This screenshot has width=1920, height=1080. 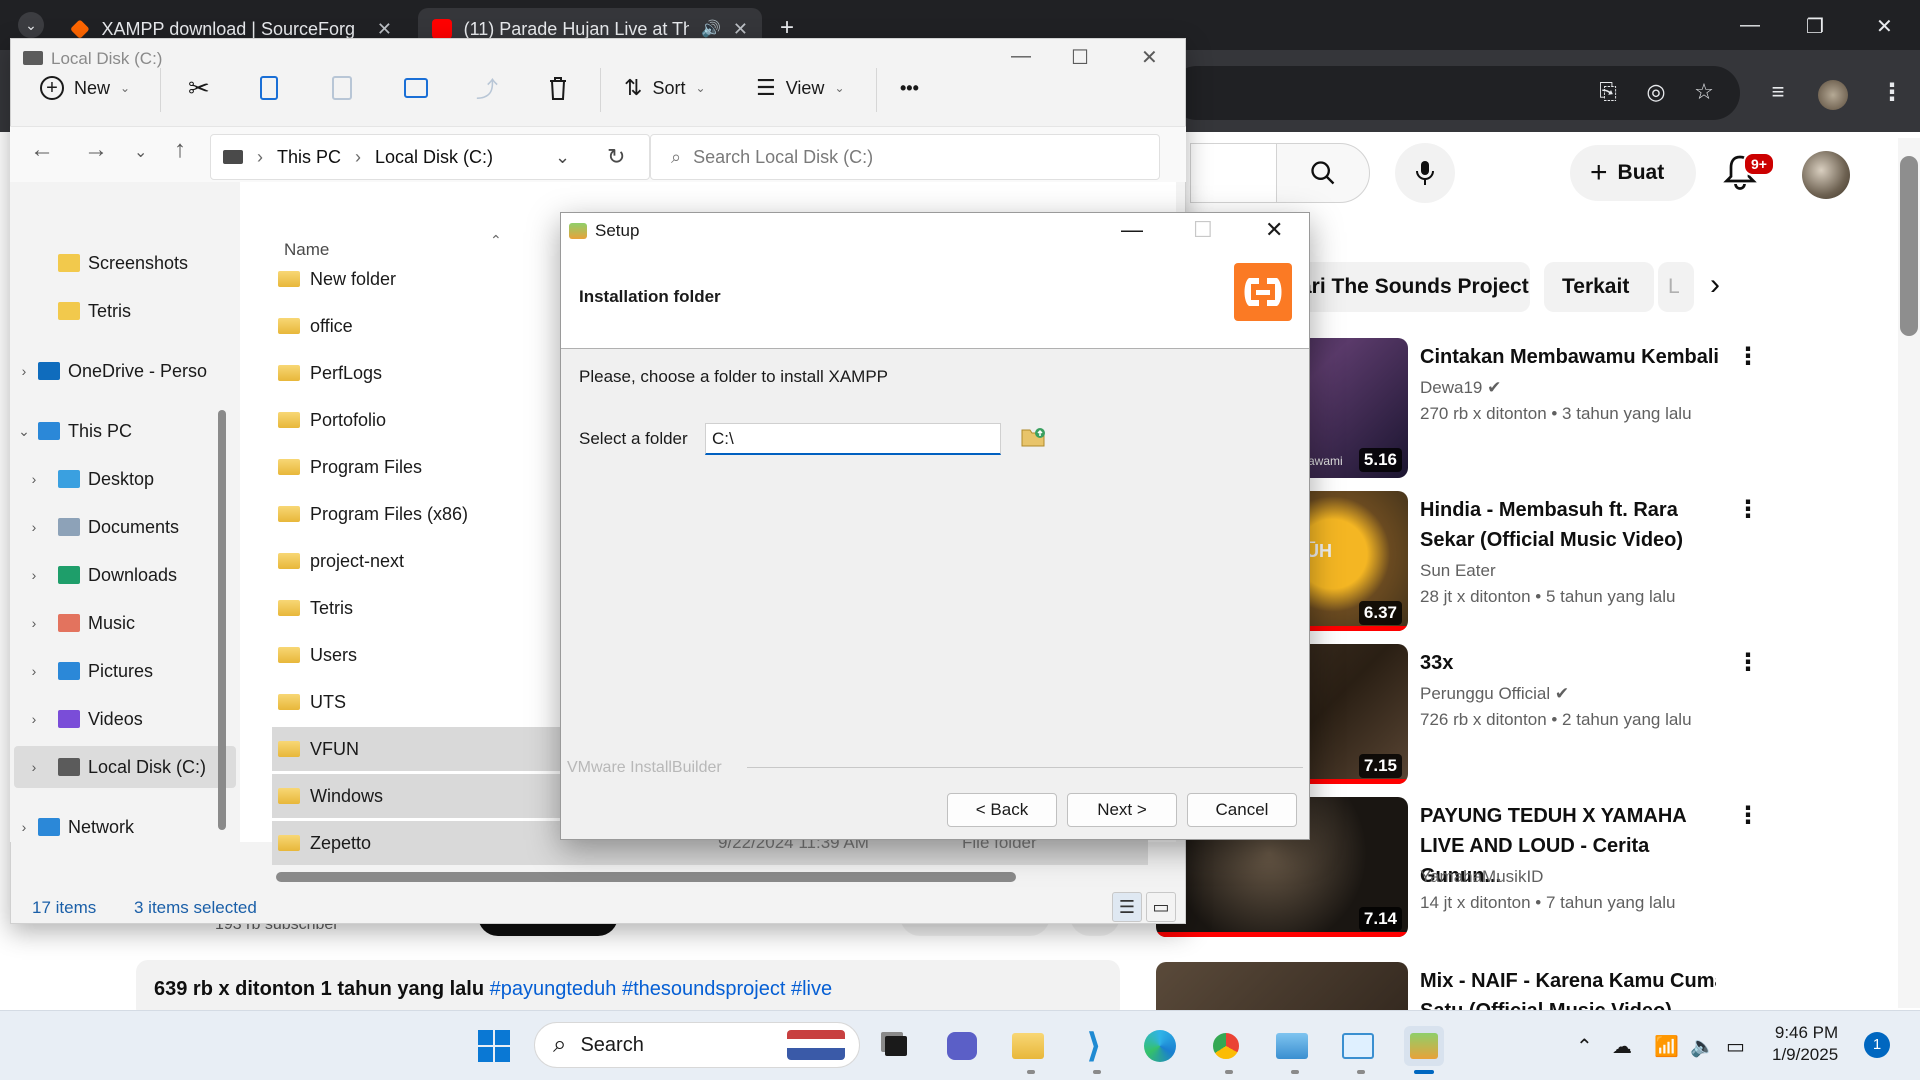 What do you see at coordinates (42, 150) in the screenshot?
I see `back-arrow-icon: ←` at bounding box center [42, 150].